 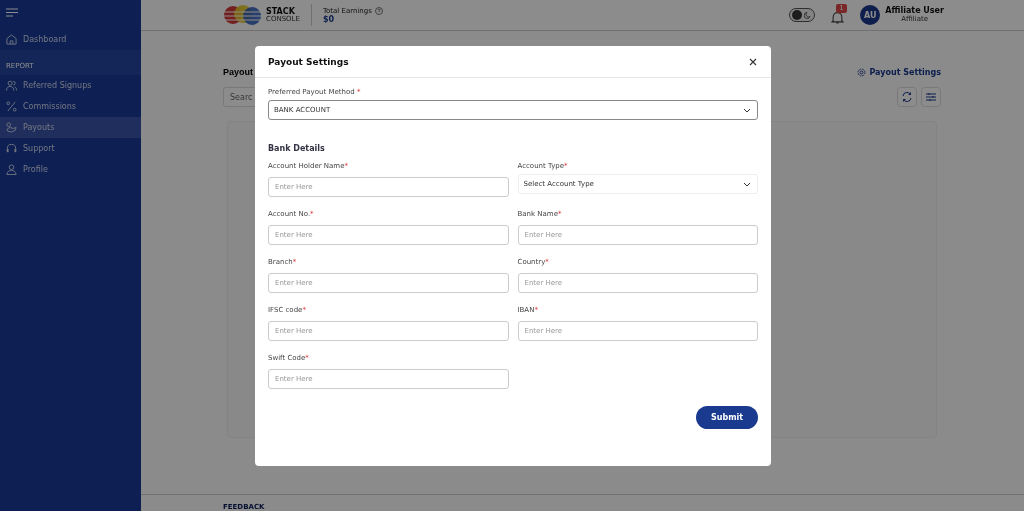 I want to click on sidebar-item: Profile, so click(x=70, y=169).